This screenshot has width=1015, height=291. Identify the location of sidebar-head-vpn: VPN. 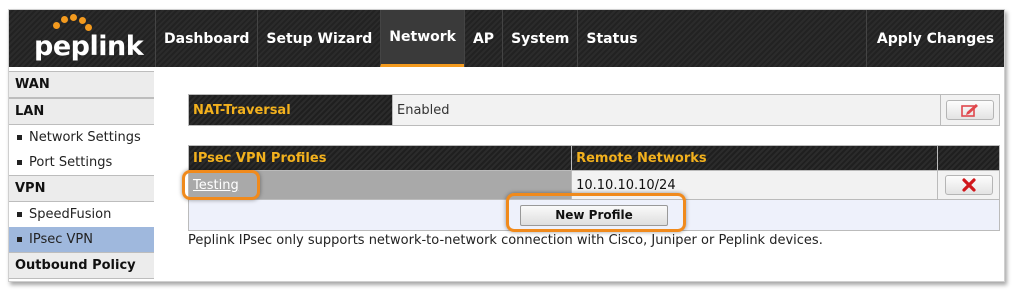
(81, 188).